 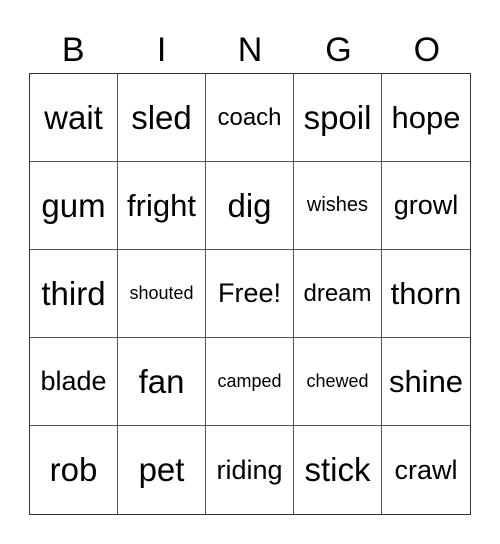 I want to click on bingo-cell: dig, so click(x=250, y=206).